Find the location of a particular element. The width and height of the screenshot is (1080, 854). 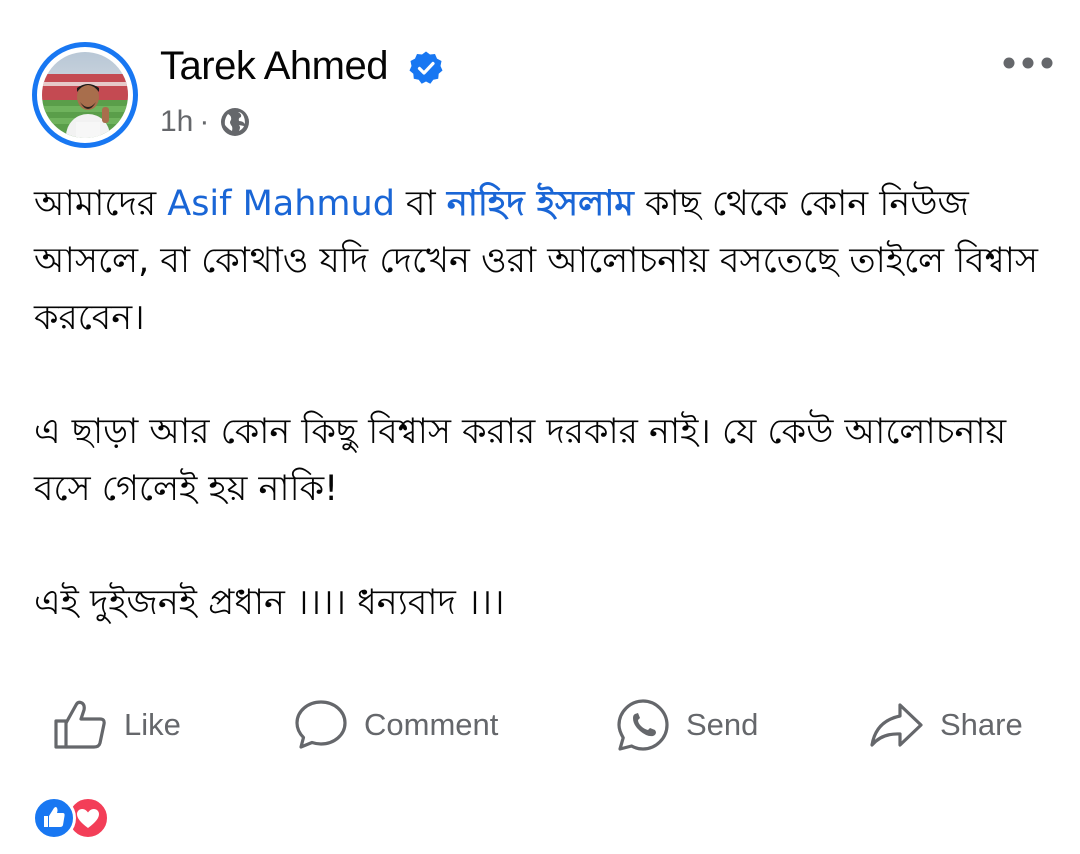

author-avatar is located at coordinates (85, 95).